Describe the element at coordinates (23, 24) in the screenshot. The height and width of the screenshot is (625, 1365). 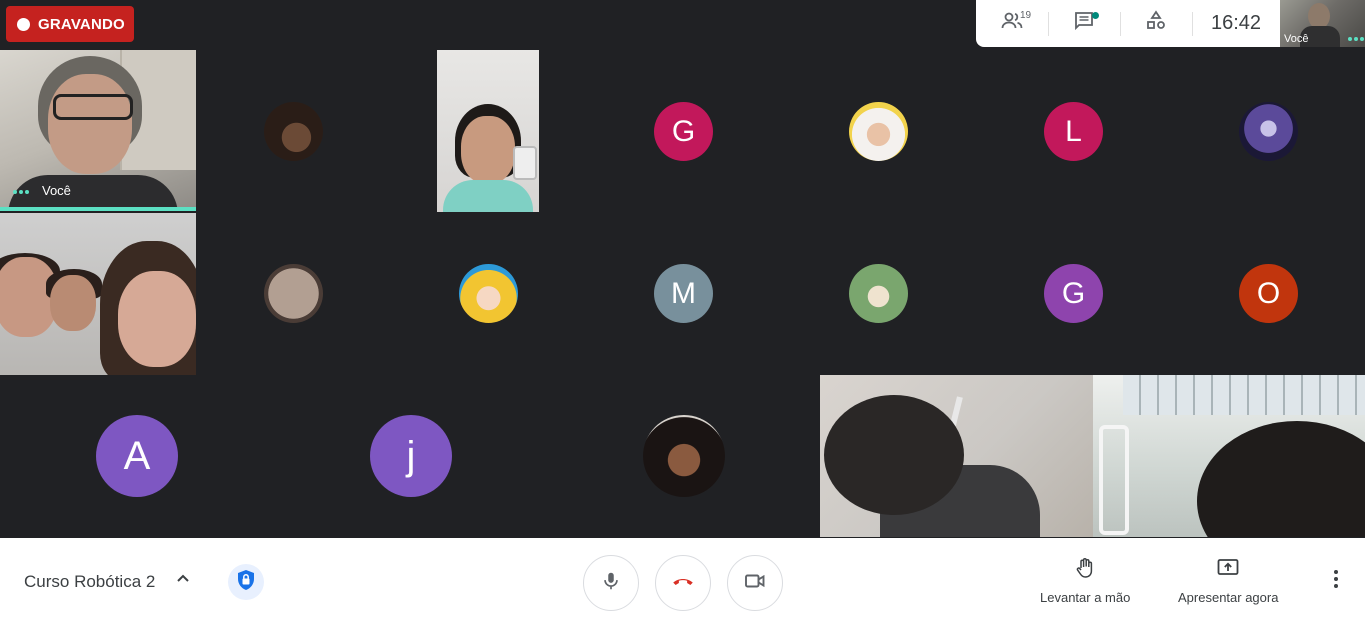
I see `record-dot-icon` at that location.